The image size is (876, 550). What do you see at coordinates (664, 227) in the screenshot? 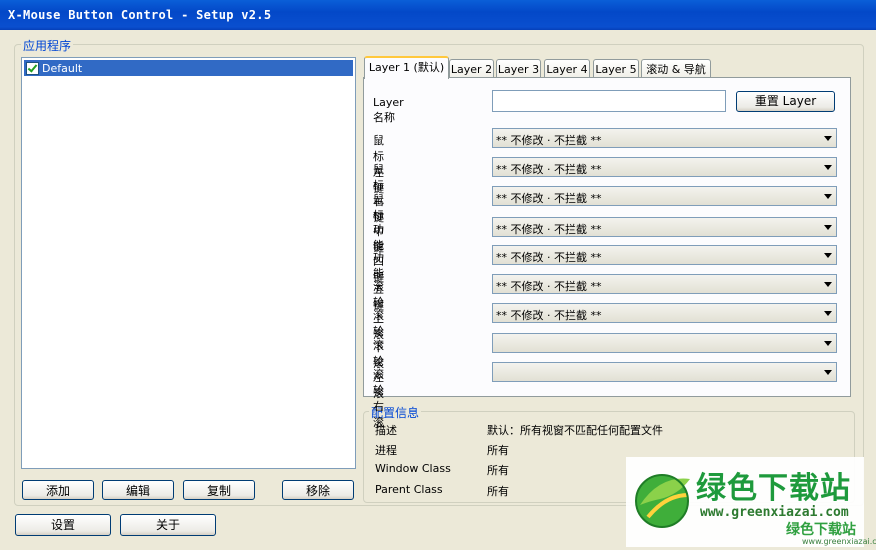
I see `button-4-select: ** 不修改 · 不拦截 **` at bounding box center [664, 227].